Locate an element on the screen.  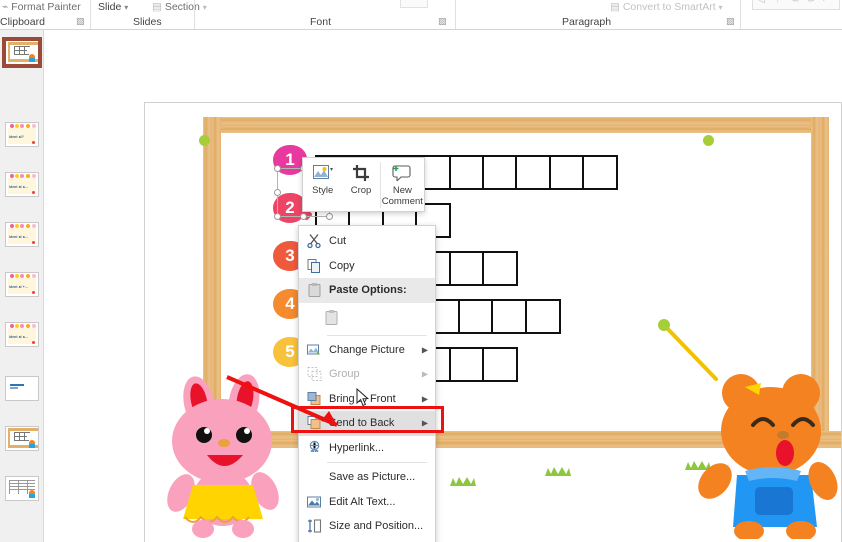
paragraph-dialog-launcher: ▧ is located at coordinates (730, 22).